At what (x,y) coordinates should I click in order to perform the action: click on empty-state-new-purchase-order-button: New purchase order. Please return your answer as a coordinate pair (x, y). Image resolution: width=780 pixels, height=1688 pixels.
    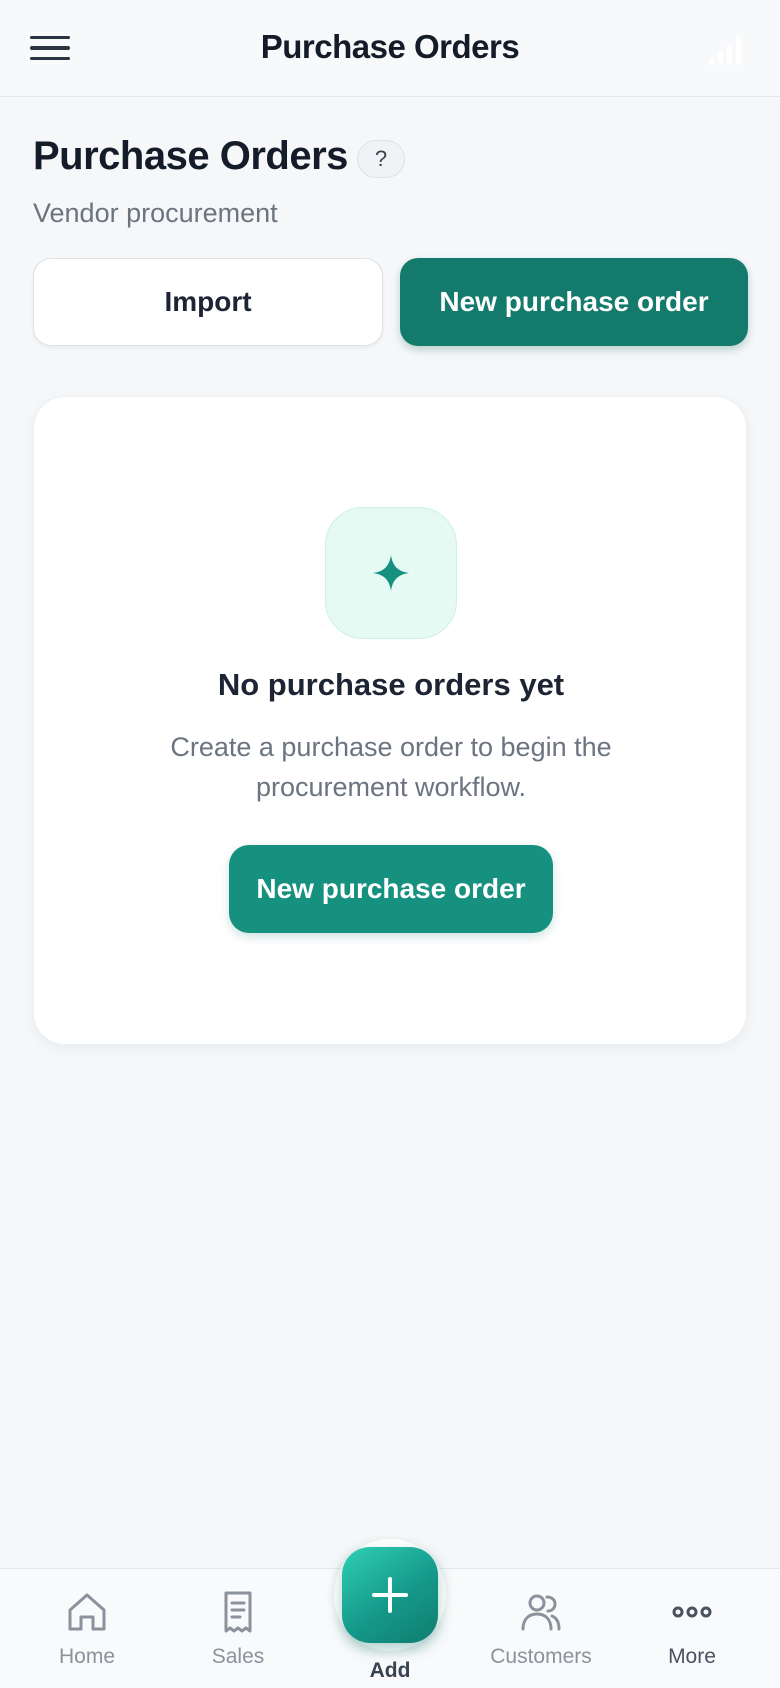
    Looking at the image, I should click on (391, 889).